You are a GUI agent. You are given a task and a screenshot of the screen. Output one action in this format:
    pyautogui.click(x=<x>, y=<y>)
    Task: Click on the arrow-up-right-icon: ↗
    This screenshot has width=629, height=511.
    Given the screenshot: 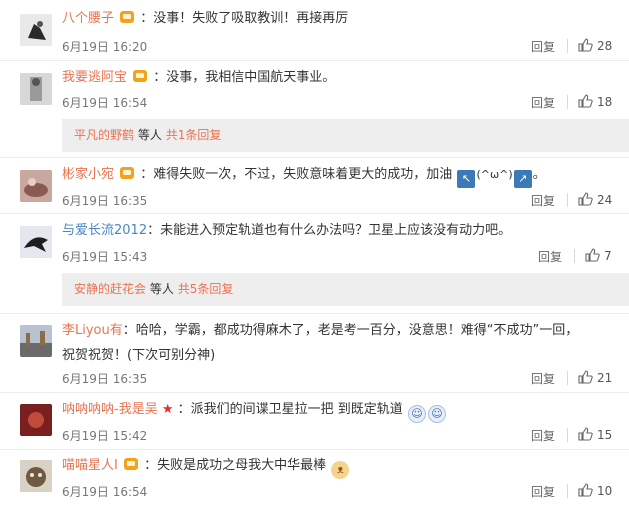 What is the action you would take?
    pyautogui.click(x=522, y=179)
    